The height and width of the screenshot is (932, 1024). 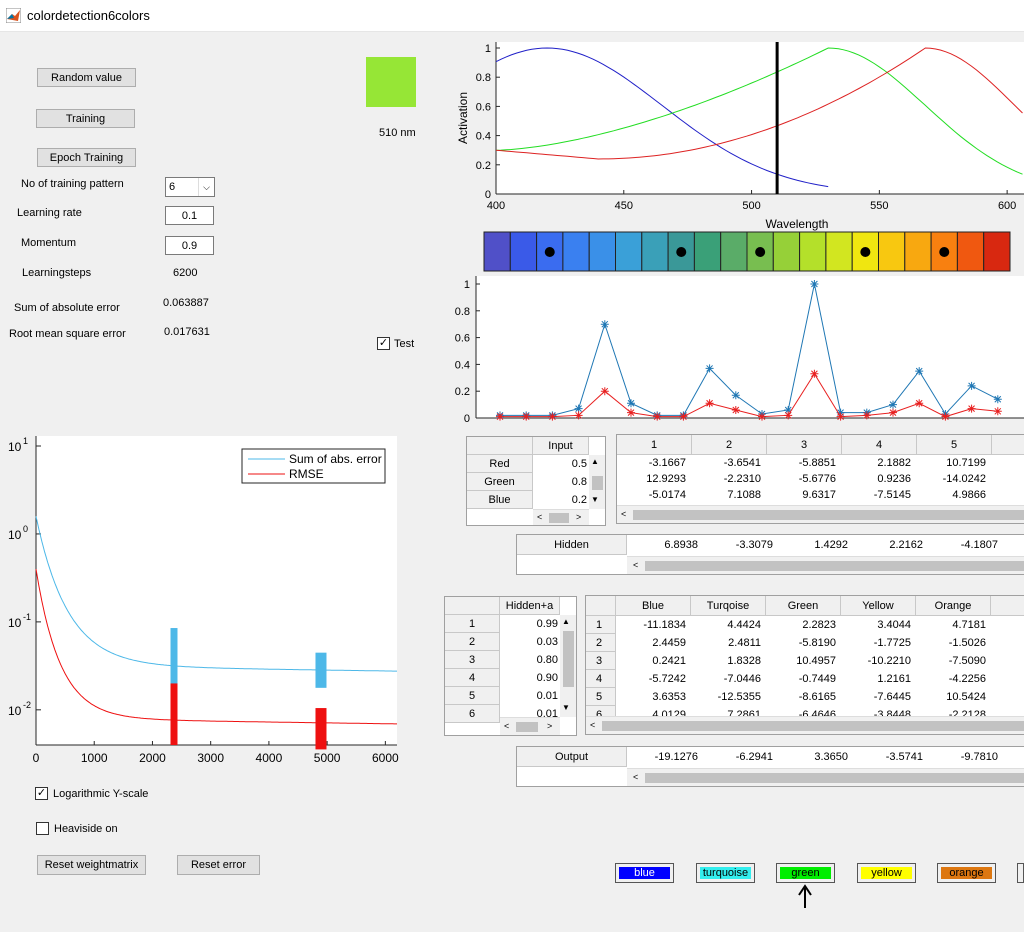 What do you see at coordinates (805, 873) in the screenshot?
I see `color-button-green: green` at bounding box center [805, 873].